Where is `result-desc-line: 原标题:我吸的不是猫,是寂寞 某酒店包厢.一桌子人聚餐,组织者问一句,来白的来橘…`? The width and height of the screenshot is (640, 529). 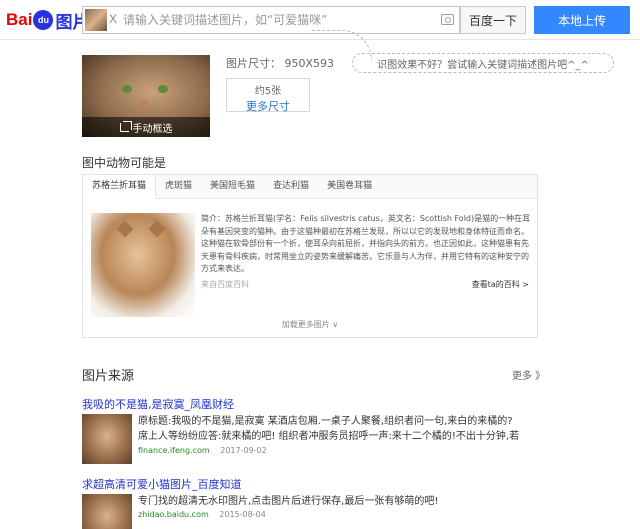 result-desc-line: 原标题:我吸的不是猫,是寂寞 某酒店包厢.一桌子人聚餐,组织者问一句,来白的来橘… is located at coordinates (325, 421).